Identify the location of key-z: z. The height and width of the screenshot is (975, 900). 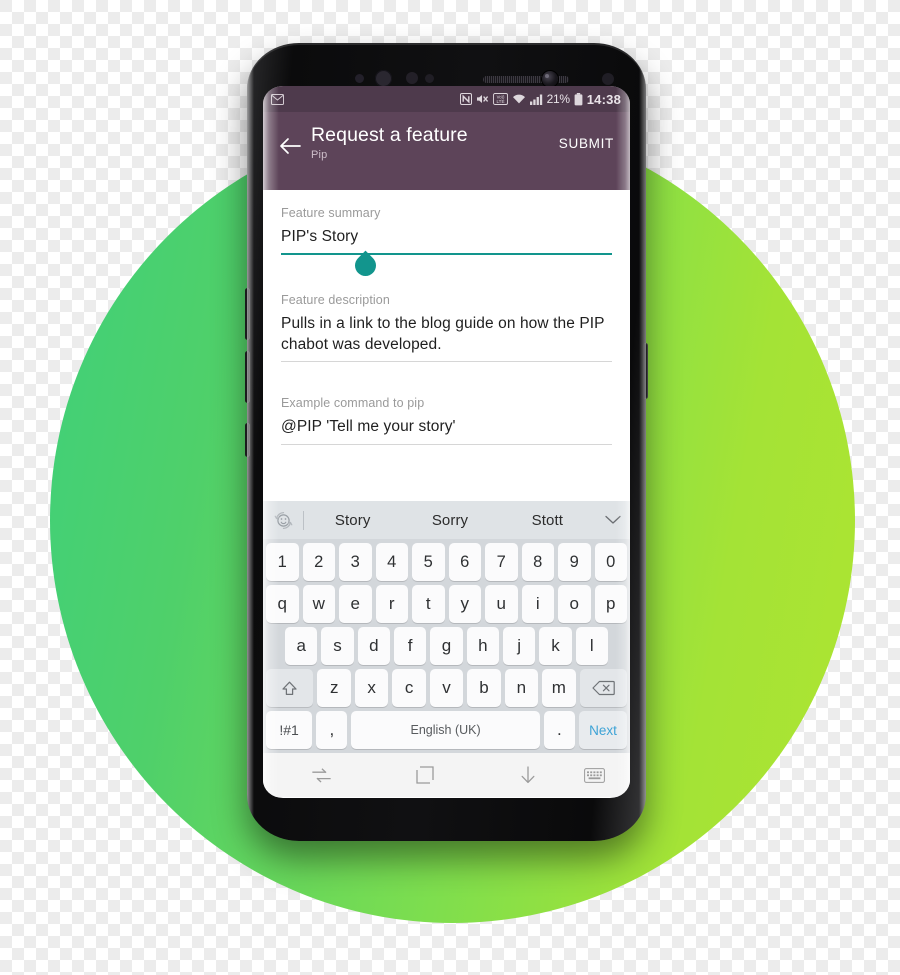
(334, 688).